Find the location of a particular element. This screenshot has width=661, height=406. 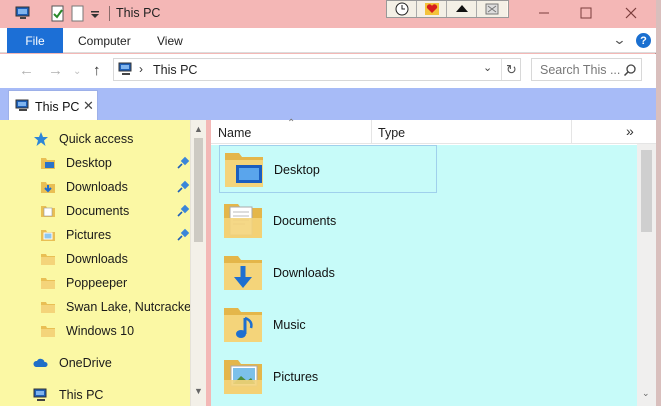

sidebar-item-quick-access: Quick access is located at coordinates (83, 139).